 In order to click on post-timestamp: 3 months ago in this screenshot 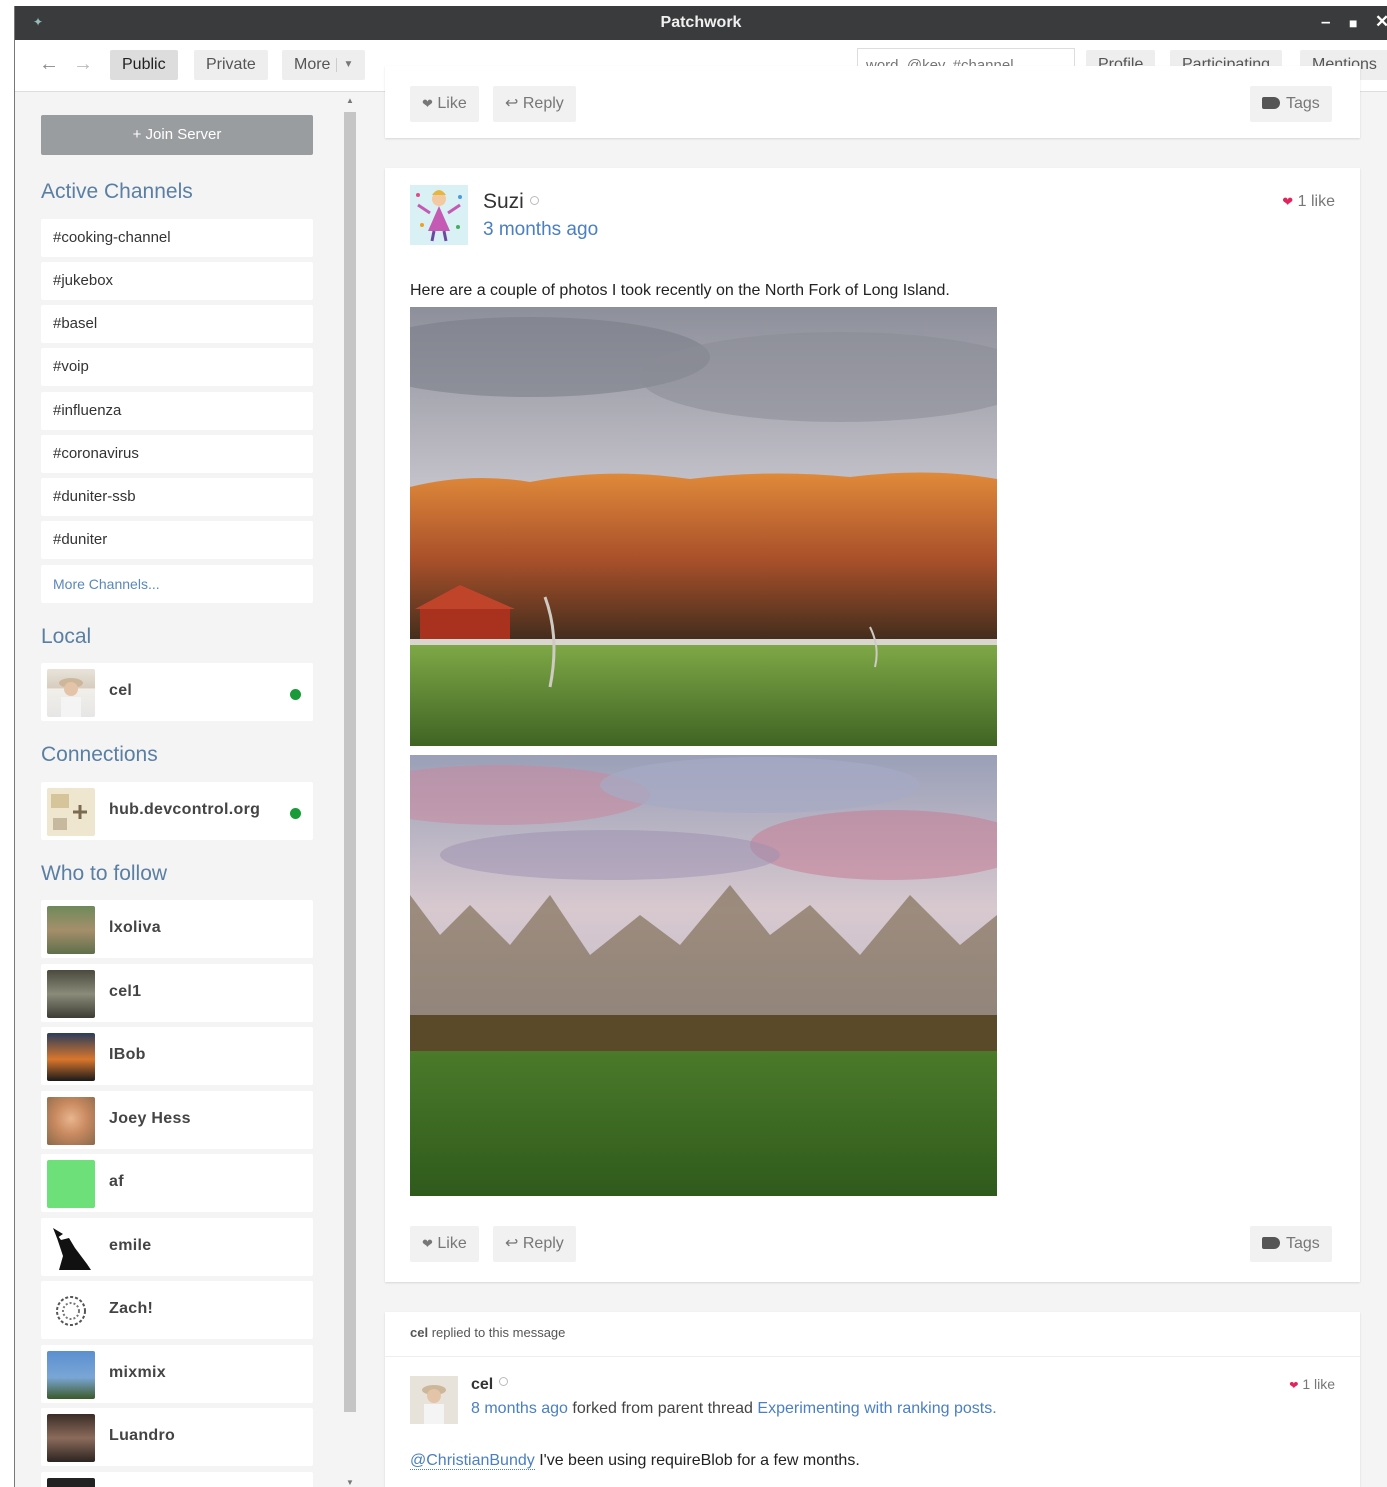, I will do `click(540, 230)`.